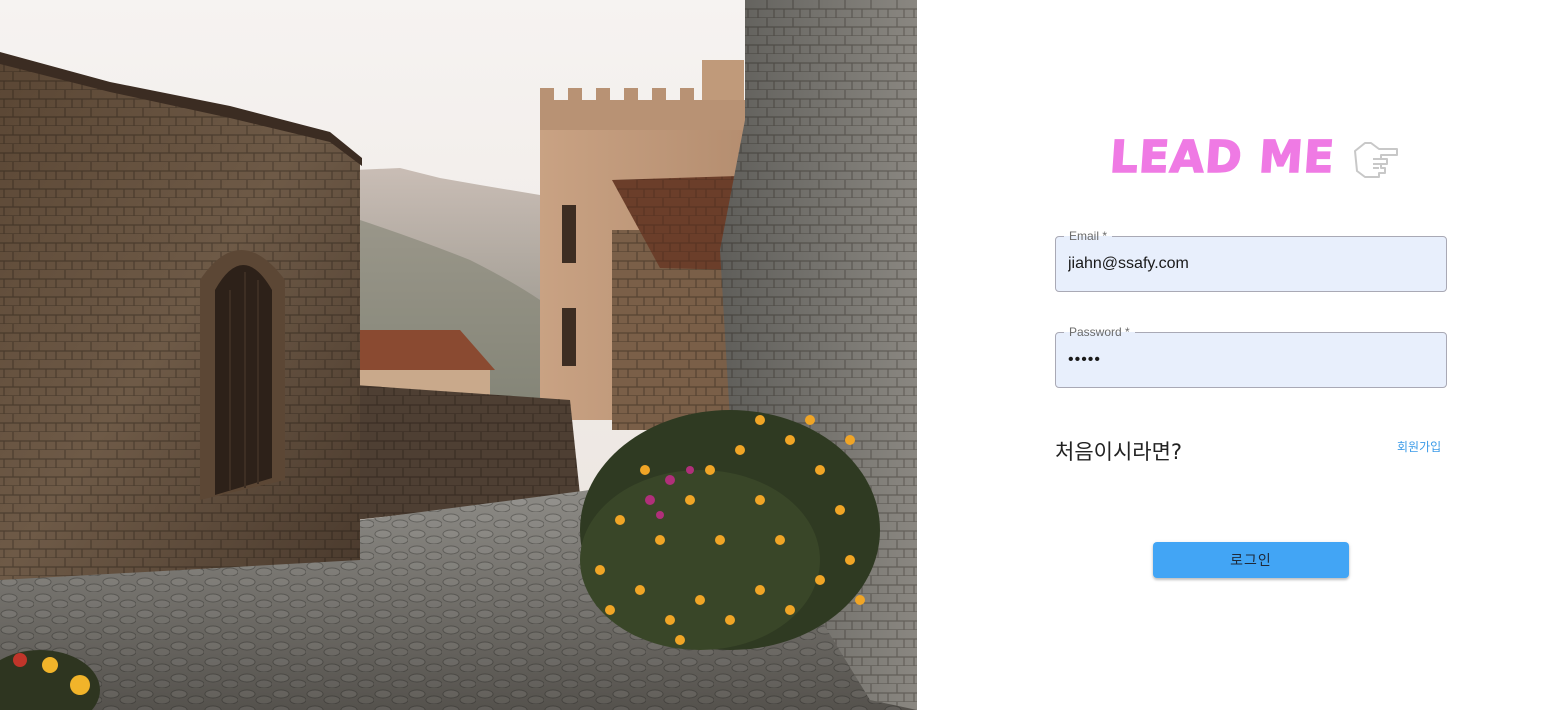  I want to click on logo-text: LEAD ME, so click(1223, 157).